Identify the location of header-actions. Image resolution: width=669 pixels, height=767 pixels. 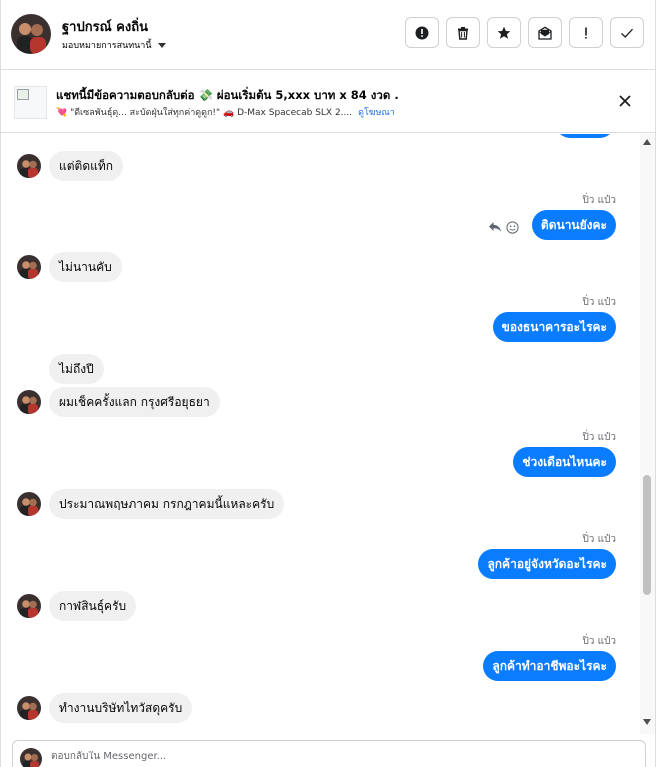
(524, 32).